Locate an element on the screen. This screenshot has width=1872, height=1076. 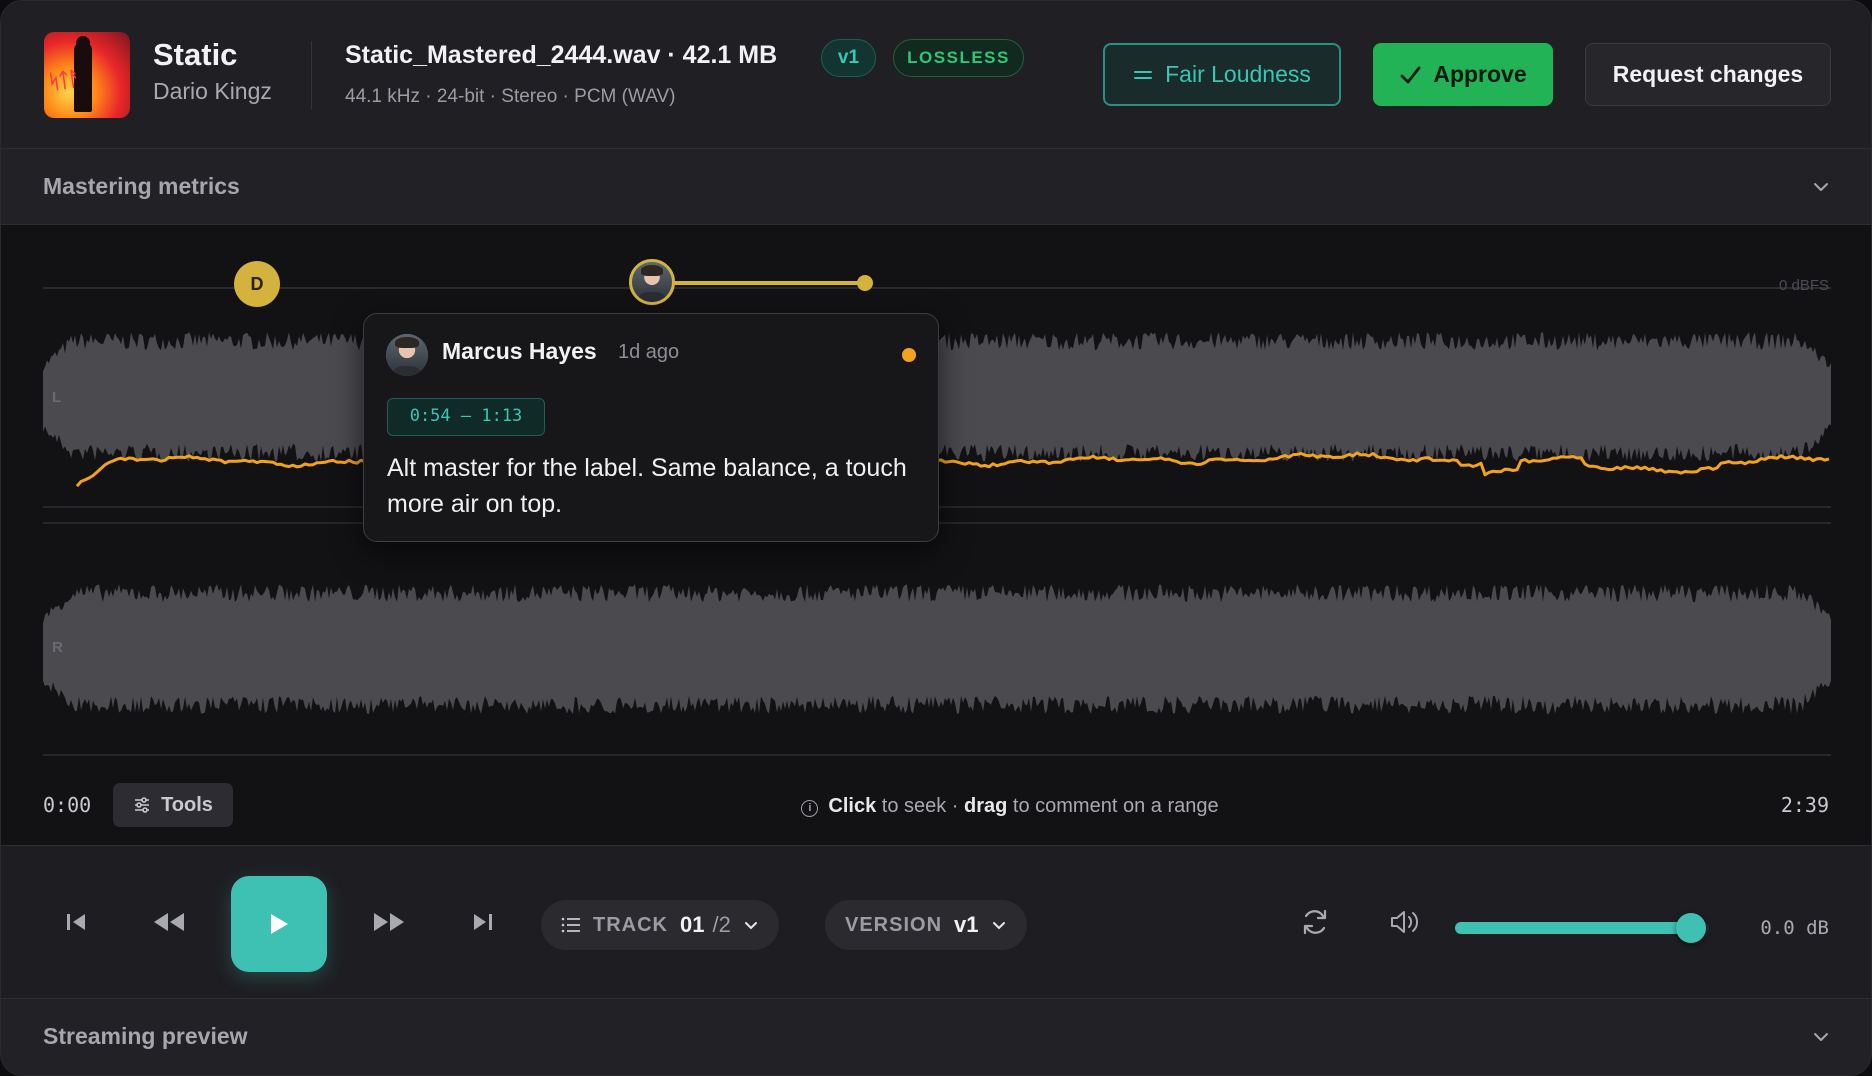
avatar is located at coordinates (407, 355).